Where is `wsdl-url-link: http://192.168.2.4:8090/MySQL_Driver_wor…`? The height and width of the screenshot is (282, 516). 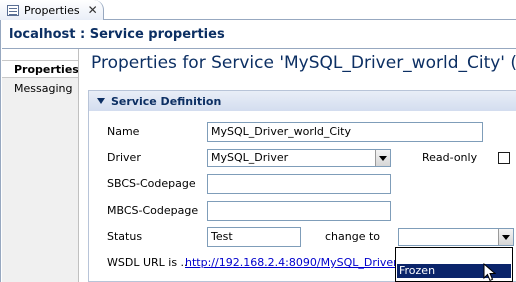
wsdl-url-link: http://192.168.2.4:8090/MySQL_Driver_wor… is located at coordinates (290, 262).